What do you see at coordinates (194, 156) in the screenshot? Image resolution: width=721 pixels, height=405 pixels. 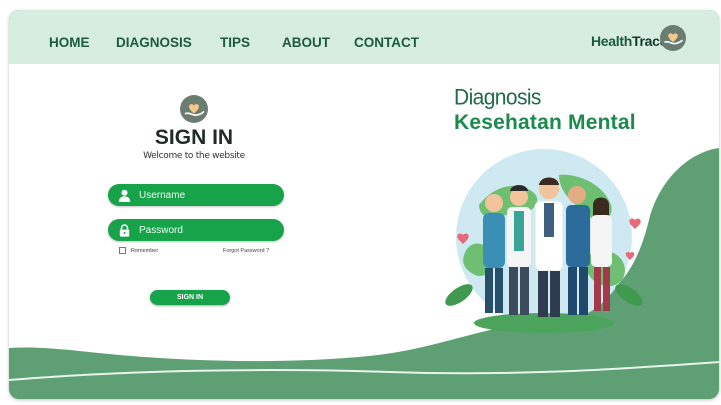 I see `signin-subtitle: Welcome to the website` at bounding box center [194, 156].